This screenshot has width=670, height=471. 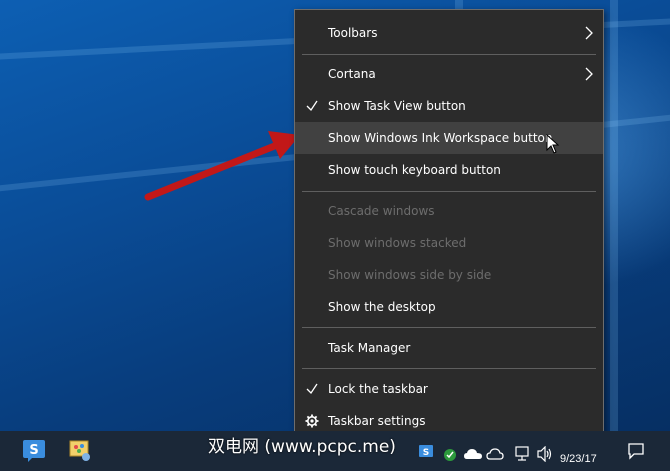 What do you see at coordinates (410, 275) in the screenshot?
I see `menu-item-label: Show windows side by side` at bounding box center [410, 275].